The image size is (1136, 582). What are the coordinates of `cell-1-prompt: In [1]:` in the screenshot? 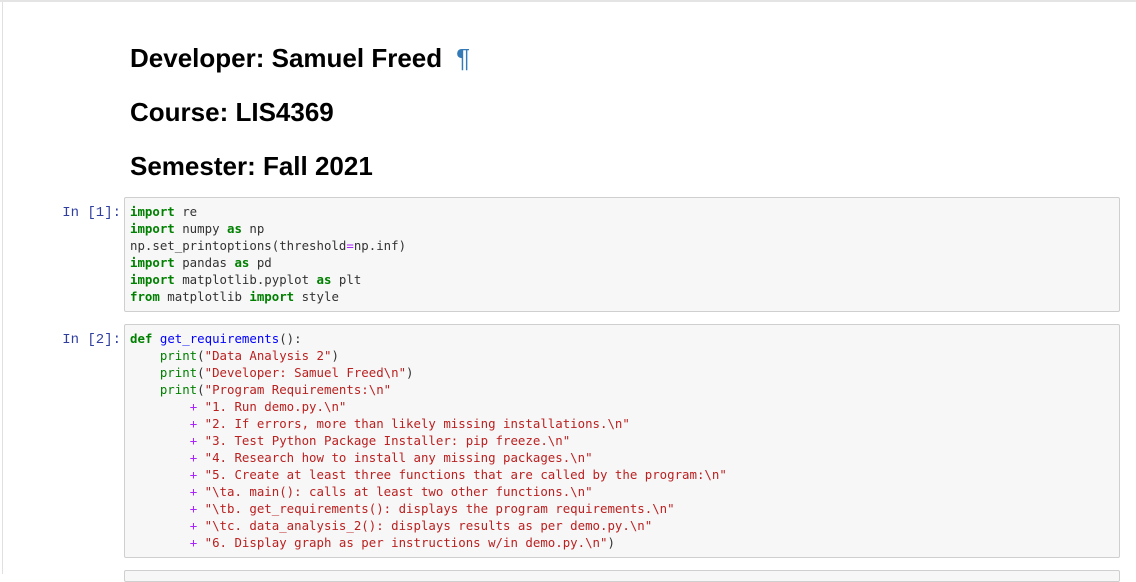 It's located at (91, 213).